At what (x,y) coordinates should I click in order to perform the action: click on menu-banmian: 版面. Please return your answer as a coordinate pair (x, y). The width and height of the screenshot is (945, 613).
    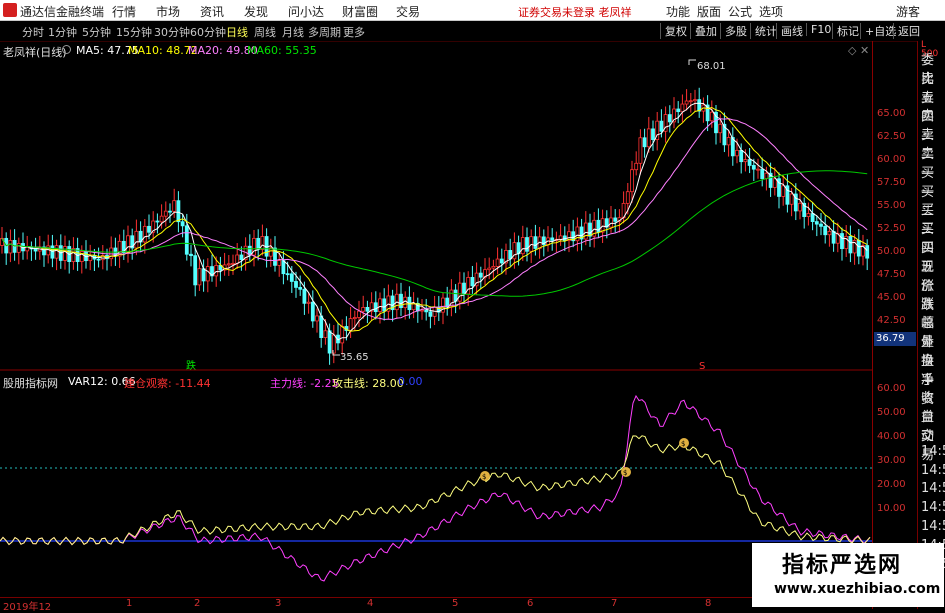
    Looking at the image, I should click on (709, 11).